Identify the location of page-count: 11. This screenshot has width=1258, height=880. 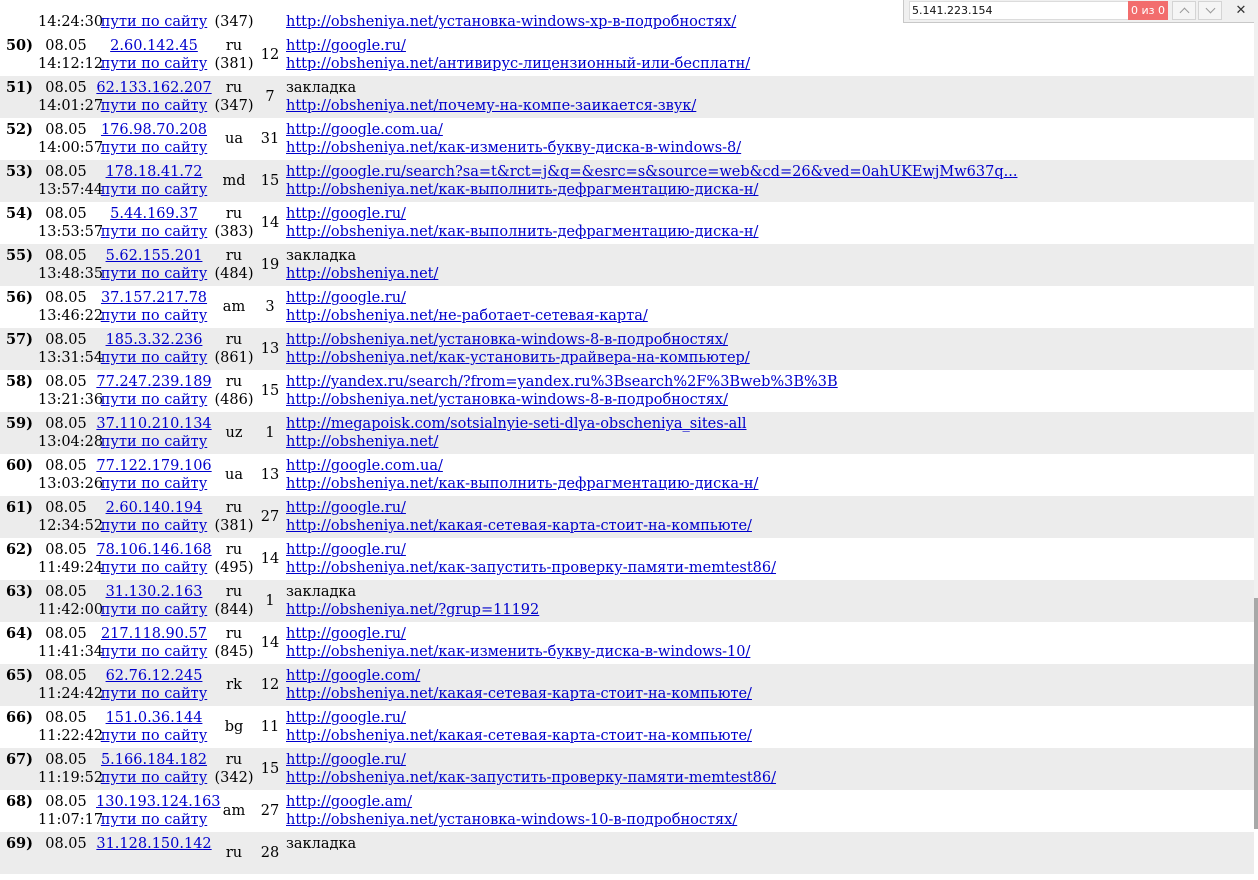
(270, 727).